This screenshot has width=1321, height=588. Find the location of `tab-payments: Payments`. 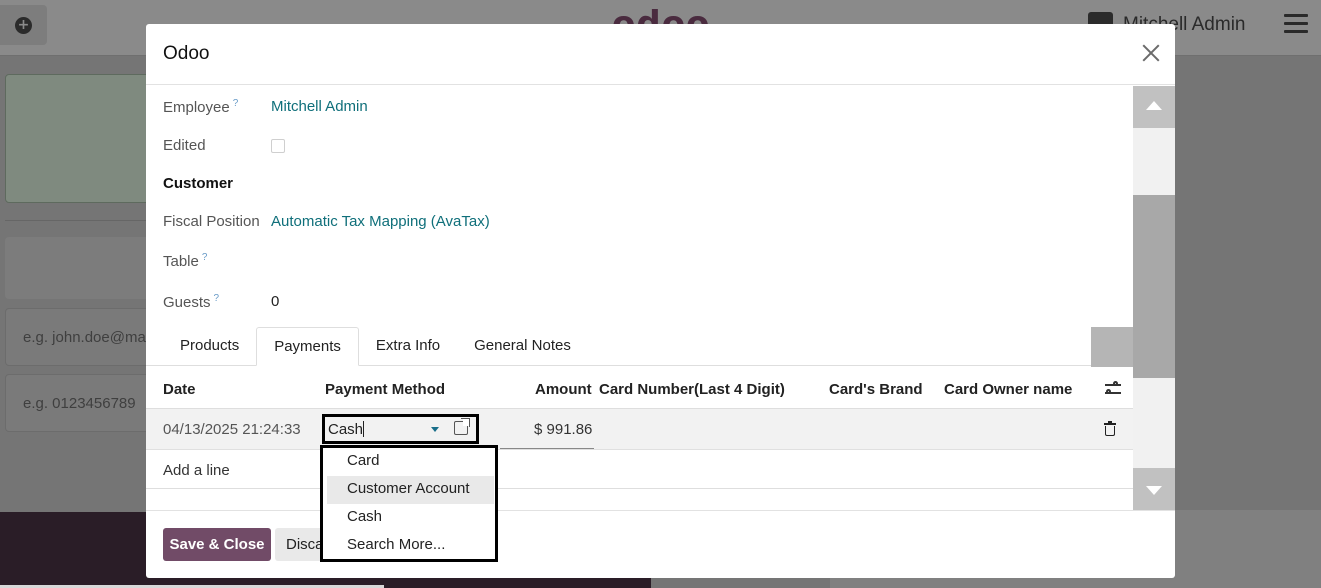

tab-payments: Payments is located at coordinates (307, 346).